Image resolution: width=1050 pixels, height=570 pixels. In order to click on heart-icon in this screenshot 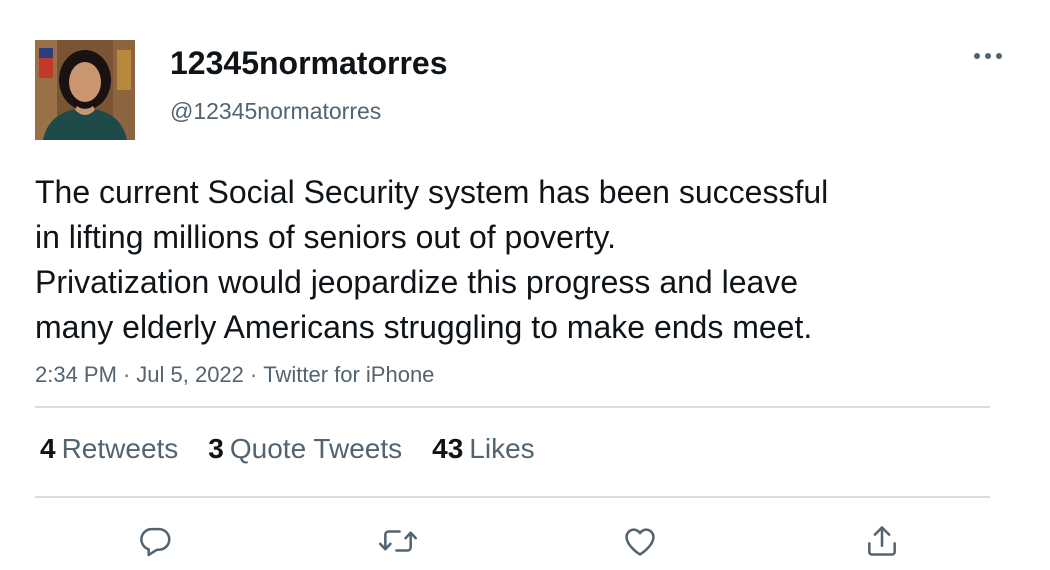, I will do `click(640, 542)`.